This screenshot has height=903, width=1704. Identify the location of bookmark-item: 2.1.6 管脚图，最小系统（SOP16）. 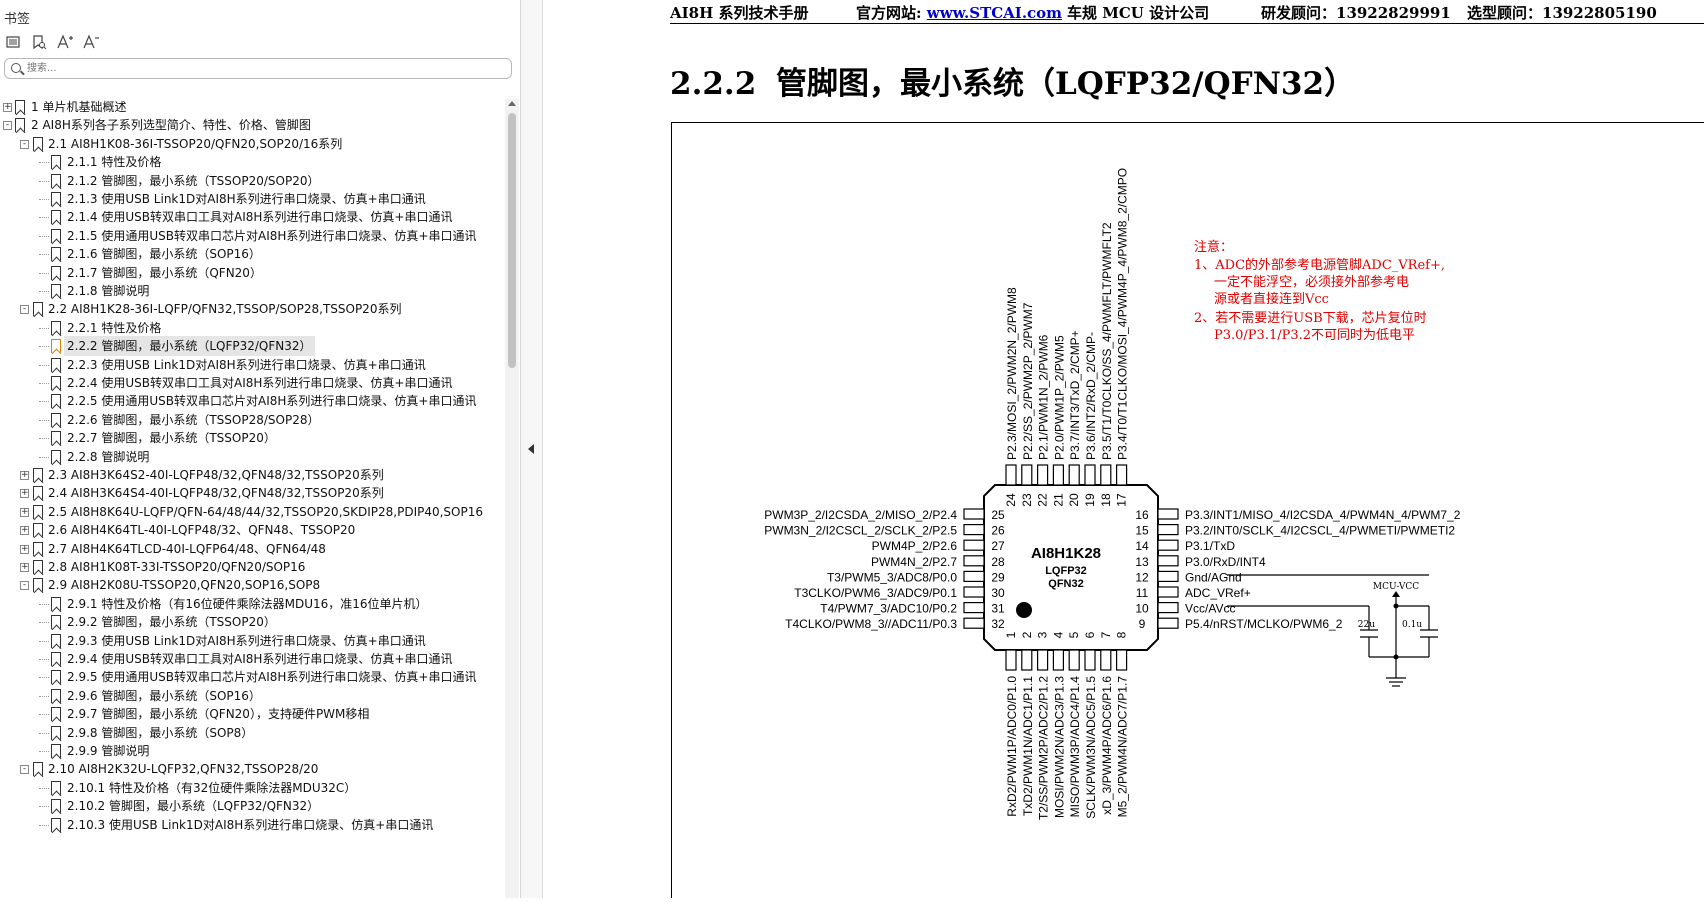
(252, 254).